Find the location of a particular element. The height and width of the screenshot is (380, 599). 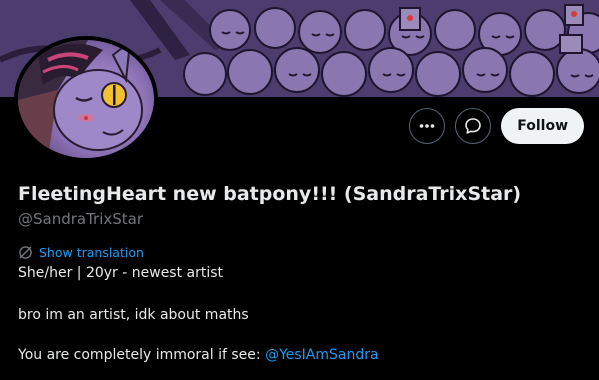

translation-label: Show translation is located at coordinates (91, 252).